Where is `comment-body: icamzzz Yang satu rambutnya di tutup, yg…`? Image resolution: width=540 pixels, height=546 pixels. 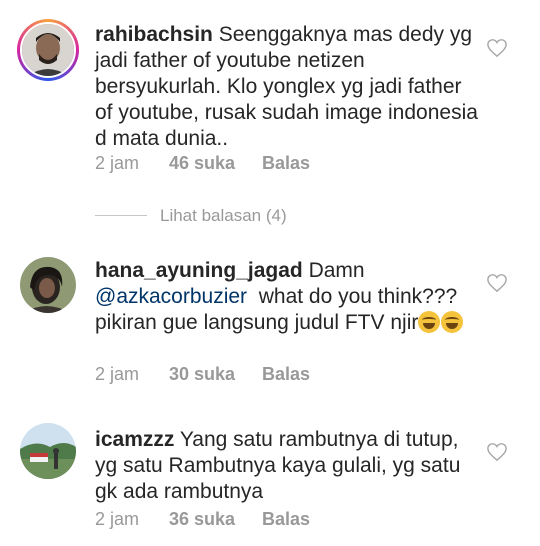
comment-body: icamzzz Yang satu rambutnya di tutup, yg… is located at coordinates (287, 466).